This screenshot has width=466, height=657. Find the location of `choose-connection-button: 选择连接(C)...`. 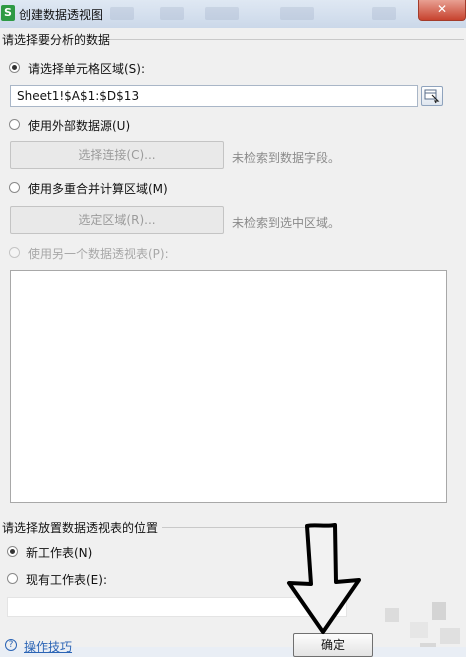

choose-connection-button: 选择连接(C)... is located at coordinates (117, 155).